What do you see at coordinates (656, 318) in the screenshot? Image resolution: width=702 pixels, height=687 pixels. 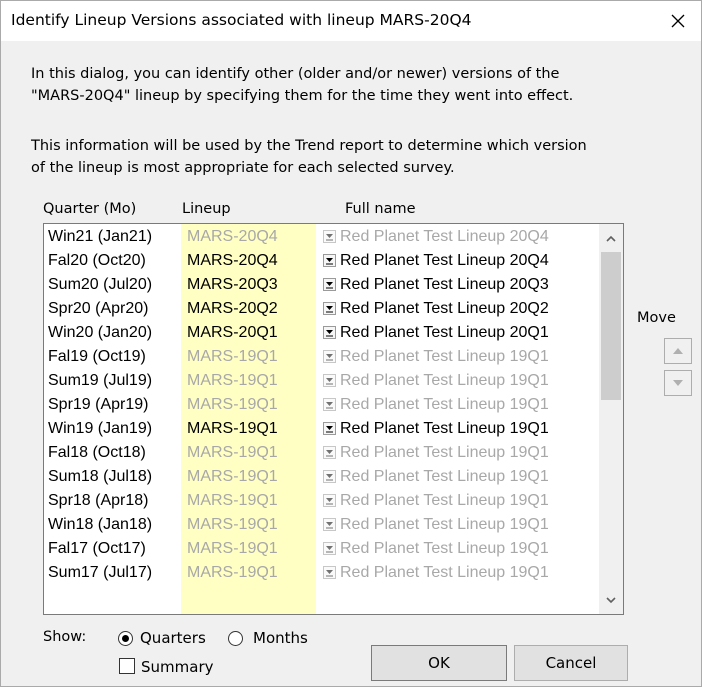 I see `move-label: Move` at bounding box center [656, 318].